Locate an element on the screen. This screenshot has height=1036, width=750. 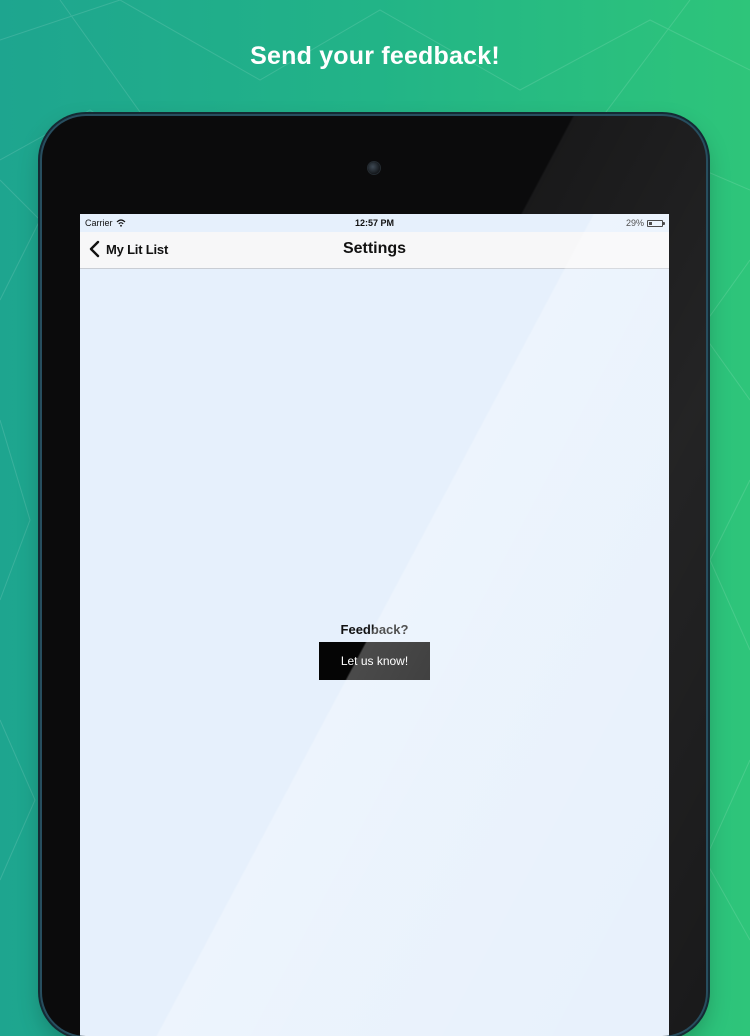
page-title: Settings is located at coordinates (374, 248).